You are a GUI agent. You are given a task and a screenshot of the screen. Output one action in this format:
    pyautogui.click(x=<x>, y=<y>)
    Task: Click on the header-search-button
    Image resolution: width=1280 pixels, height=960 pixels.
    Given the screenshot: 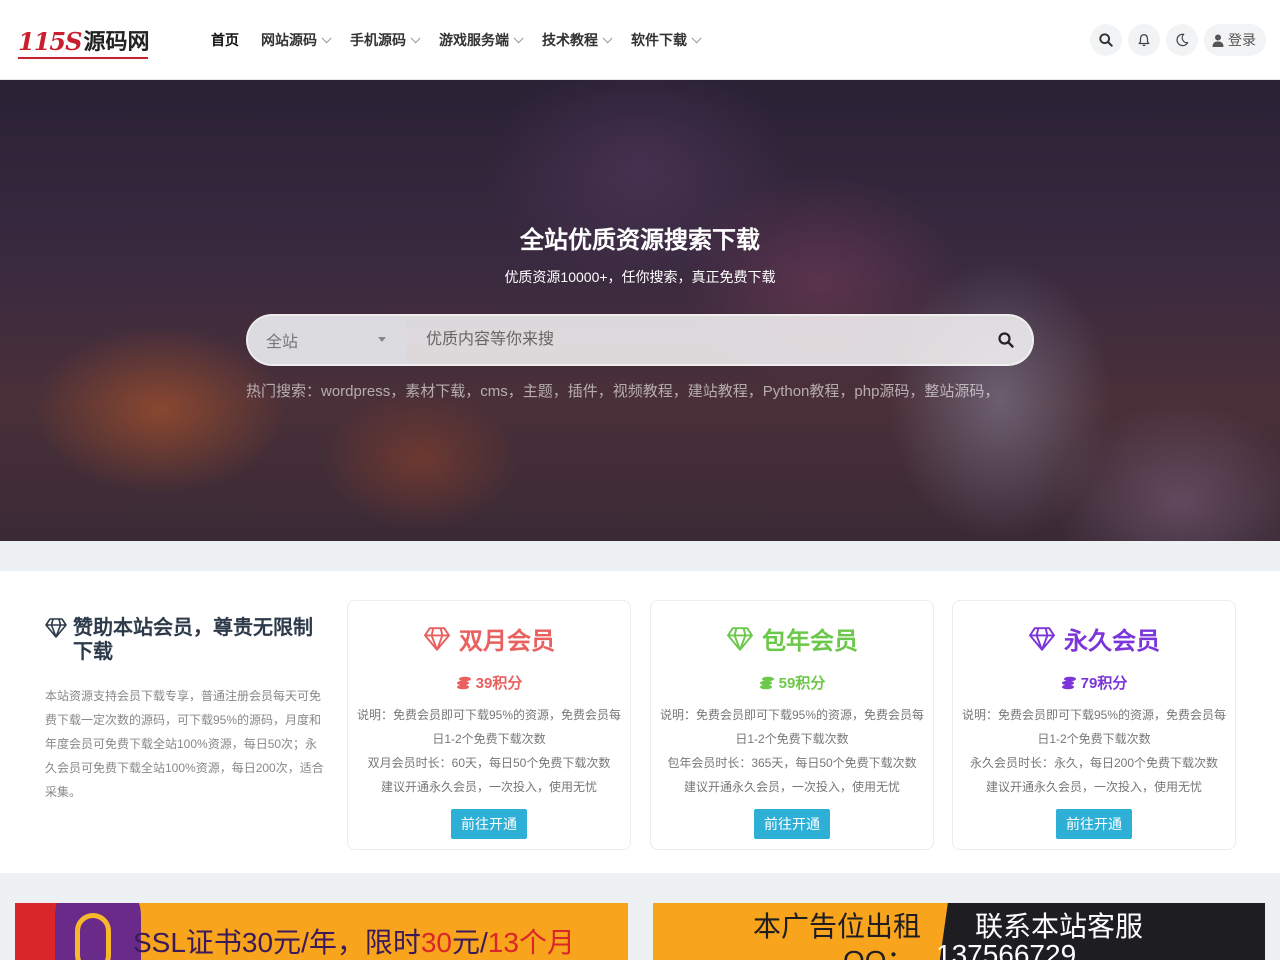 What is the action you would take?
    pyautogui.click(x=1106, y=40)
    